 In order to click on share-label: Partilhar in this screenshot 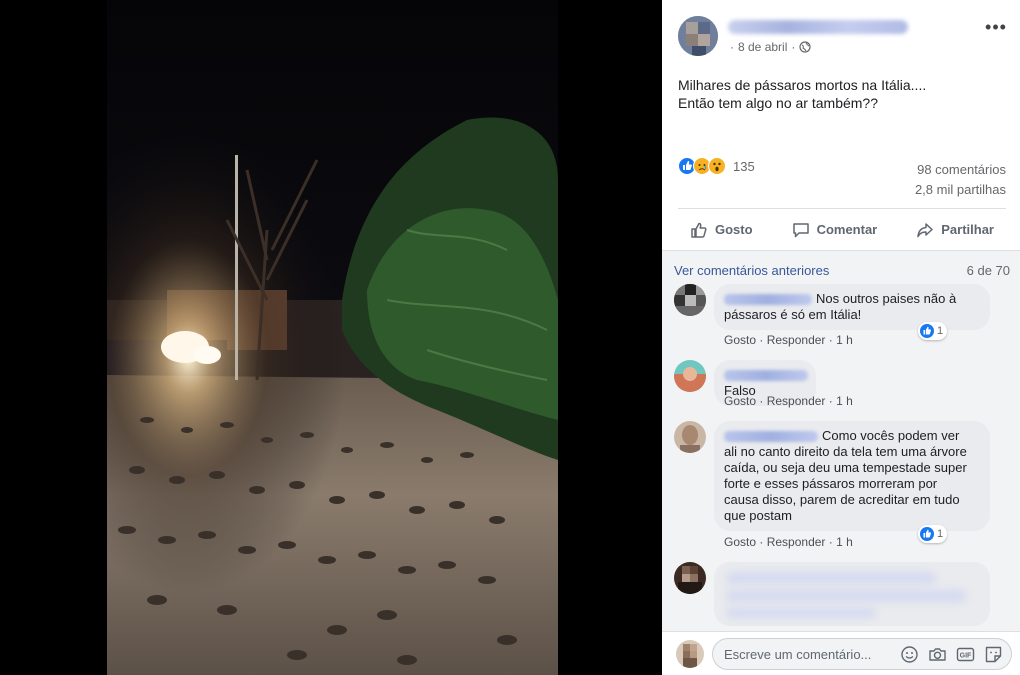, I will do `click(967, 229)`.